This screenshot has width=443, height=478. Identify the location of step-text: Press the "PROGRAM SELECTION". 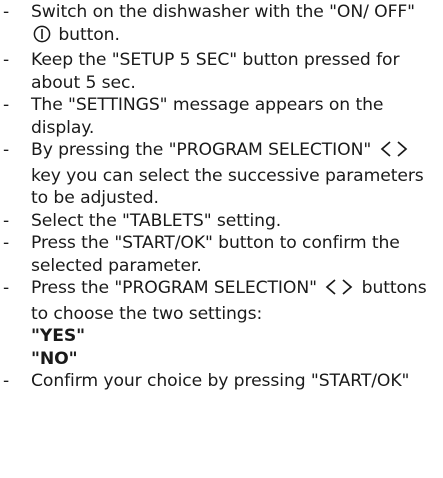
(177, 288).